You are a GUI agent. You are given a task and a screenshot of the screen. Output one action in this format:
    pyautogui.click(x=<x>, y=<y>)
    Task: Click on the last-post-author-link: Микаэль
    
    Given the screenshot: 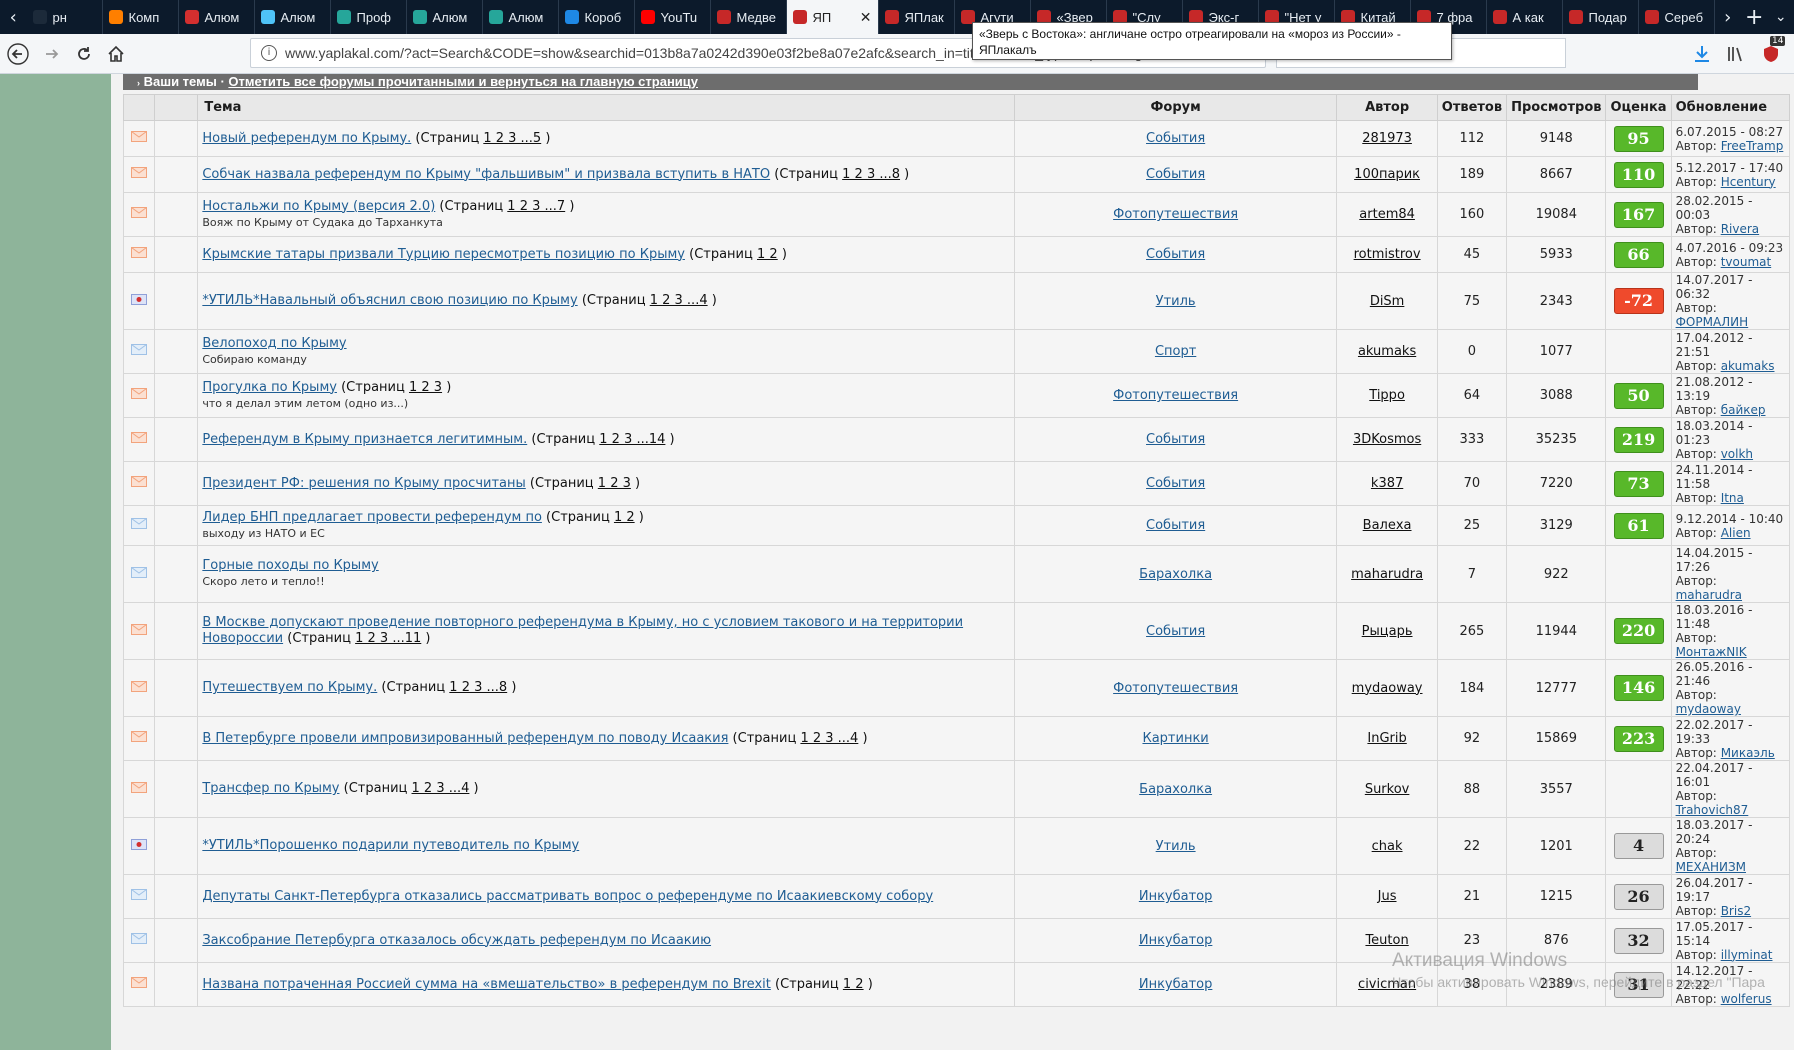 What is the action you would take?
    pyautogui.click(x=1748, y=753)
    